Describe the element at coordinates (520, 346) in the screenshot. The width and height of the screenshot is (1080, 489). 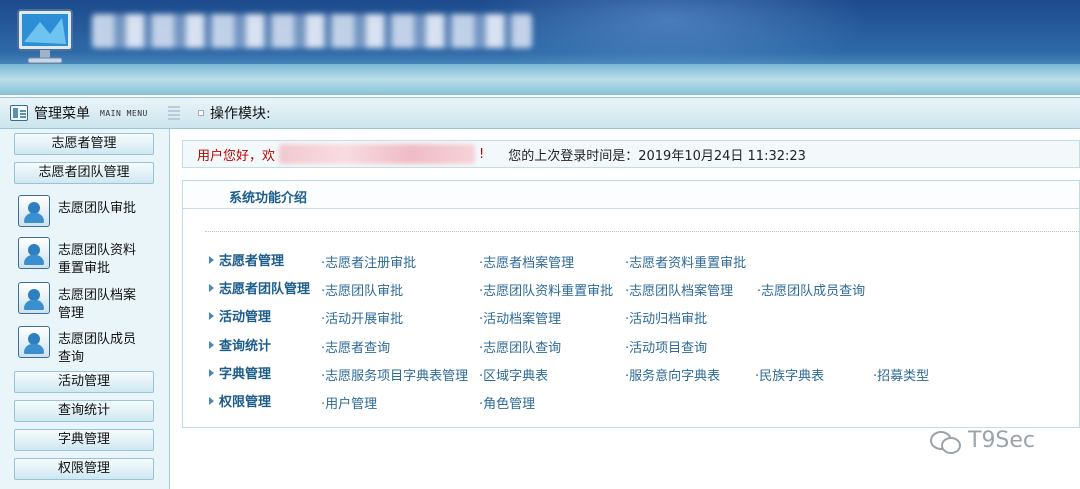
I see `function-link: ·志愿团队查询` at that location.